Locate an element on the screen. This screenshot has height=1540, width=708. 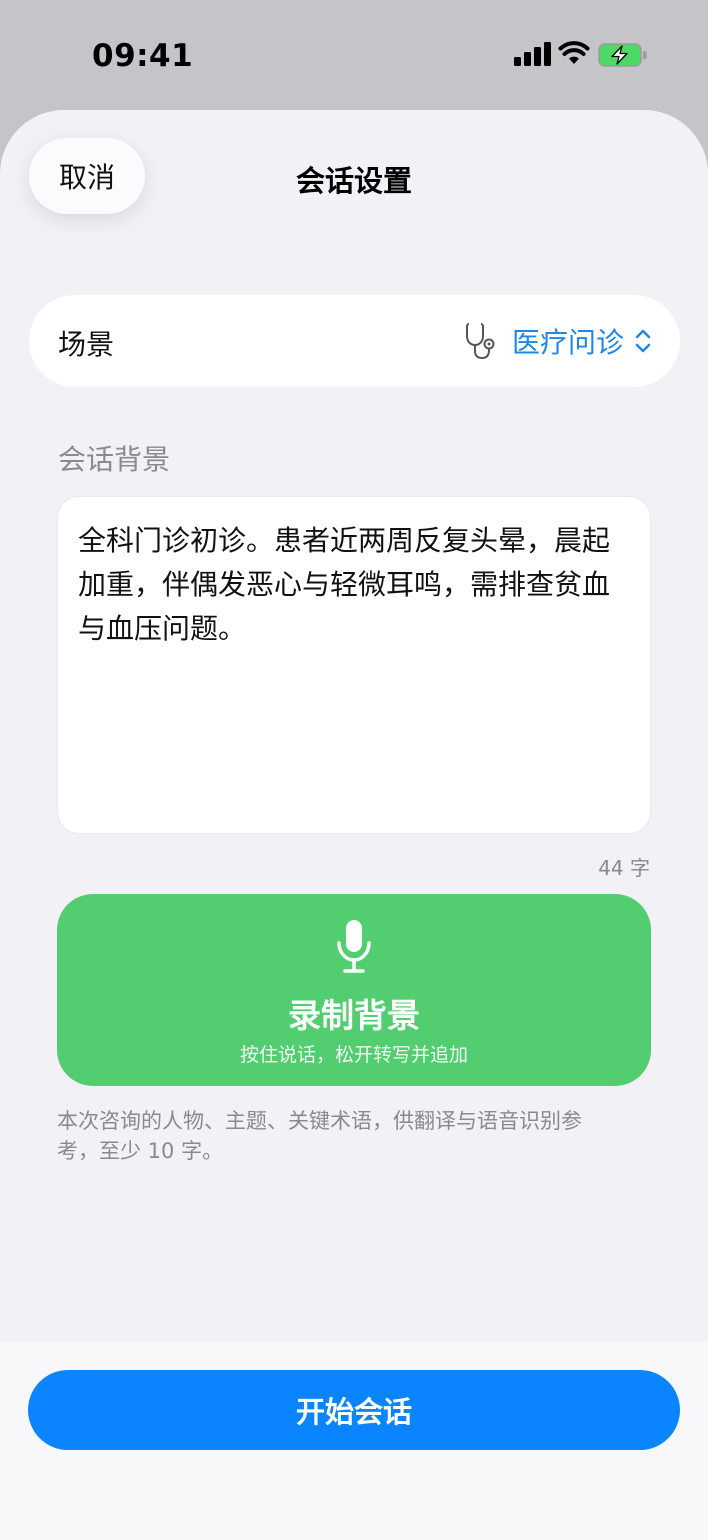
bottom-bar: 开始会话 is located at coordinates (354, 1441).